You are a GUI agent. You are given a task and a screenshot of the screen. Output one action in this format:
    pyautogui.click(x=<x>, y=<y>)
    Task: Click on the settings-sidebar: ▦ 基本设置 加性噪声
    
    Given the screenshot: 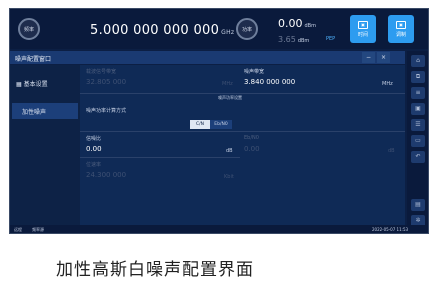 What is the action you would take?
    pyautogui.click(x=45, y=145)
    